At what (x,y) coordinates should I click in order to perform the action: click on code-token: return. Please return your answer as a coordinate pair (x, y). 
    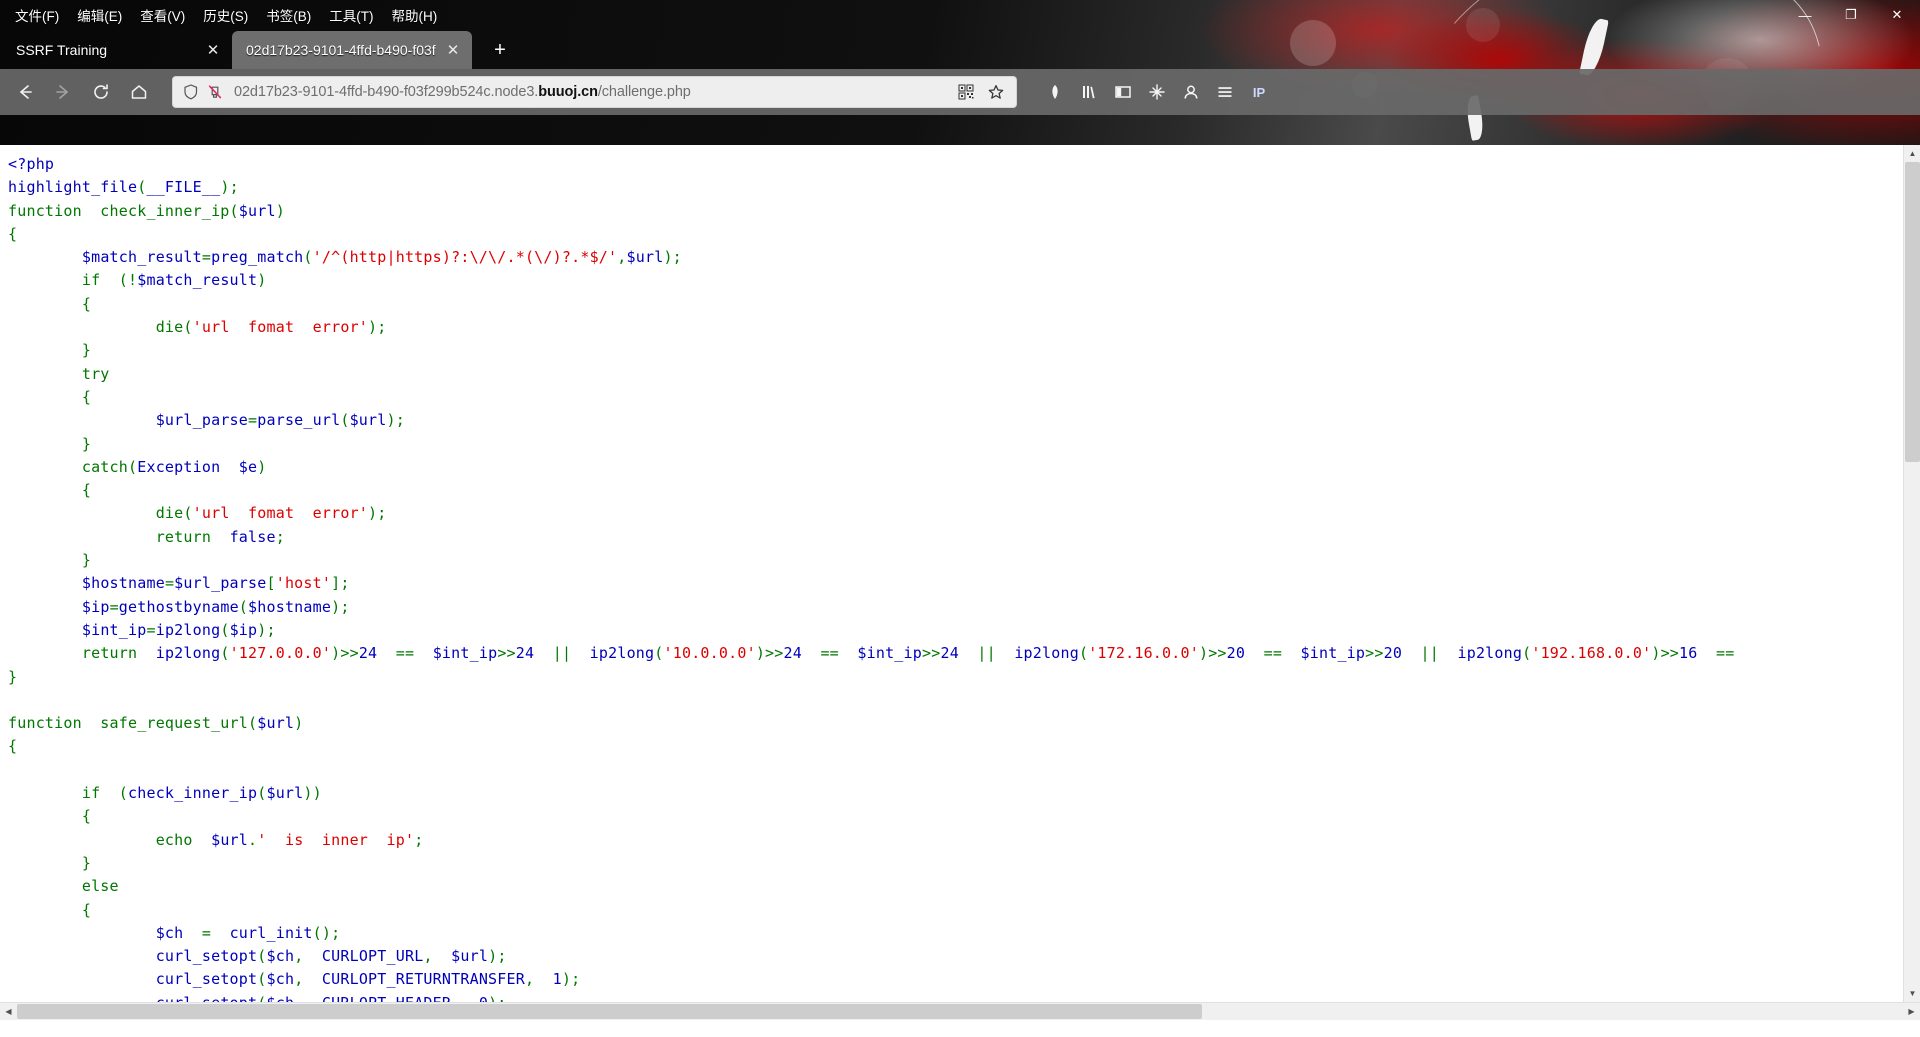
    Looking at the image, I should click on (192, 536).